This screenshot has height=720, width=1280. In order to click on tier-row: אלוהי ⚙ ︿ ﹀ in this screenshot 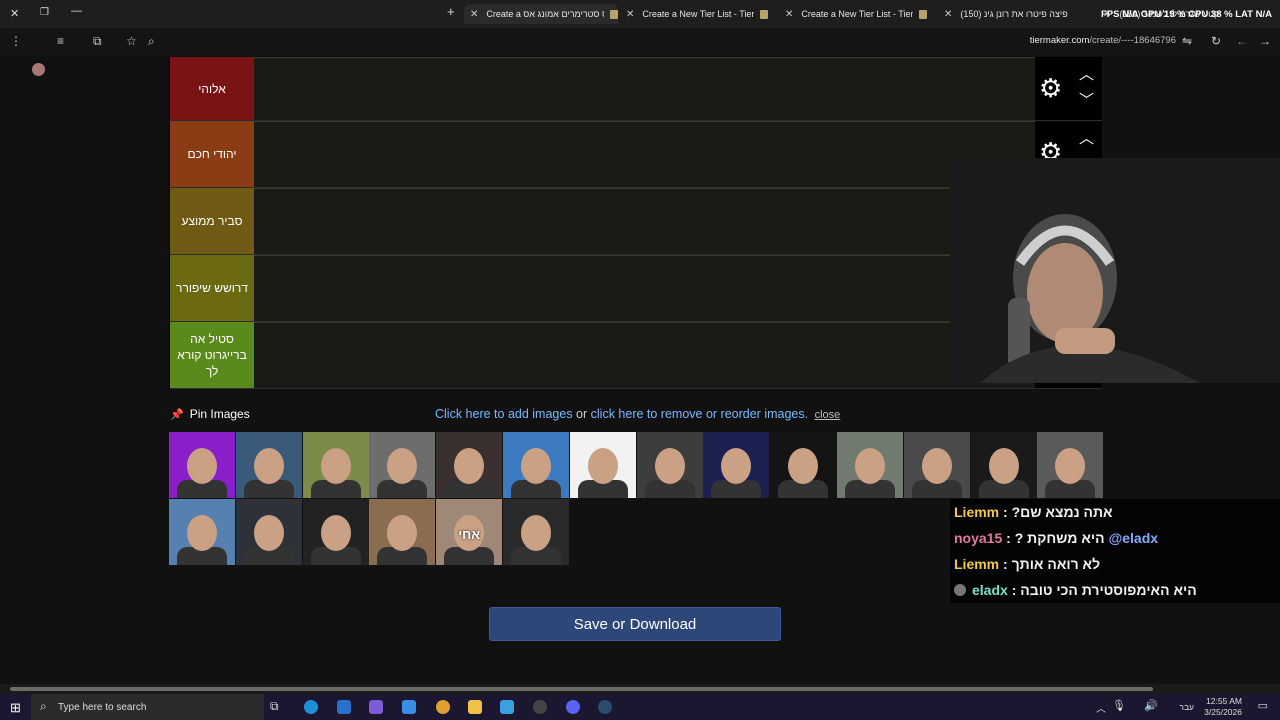, I will do `click(636, 89)`.